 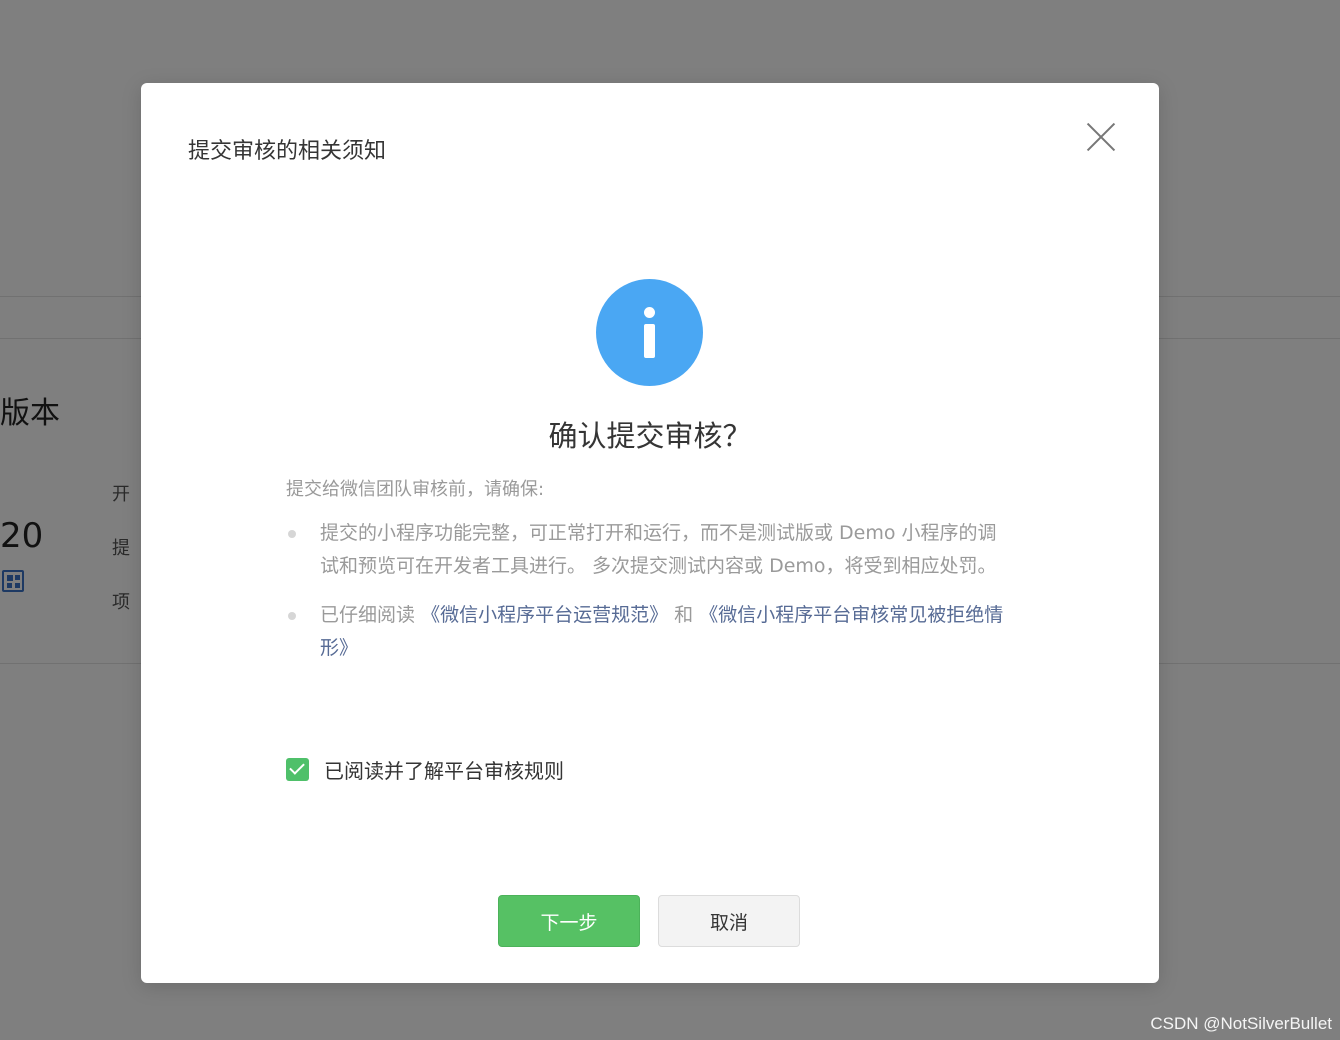 I want to click on cancel-button: 取消, so click(x=729, y=921).